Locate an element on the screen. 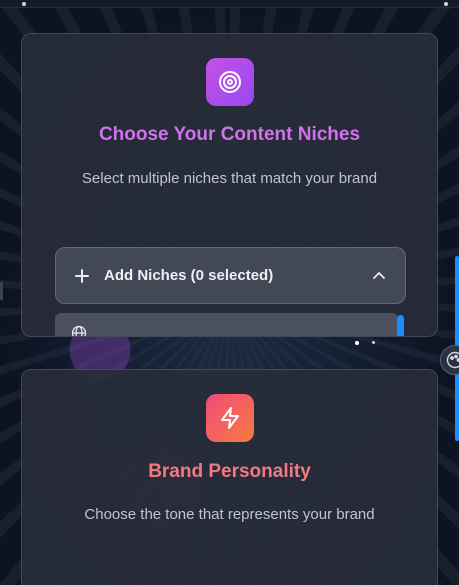  target-icon-tile is located at coordinates (229, 82).